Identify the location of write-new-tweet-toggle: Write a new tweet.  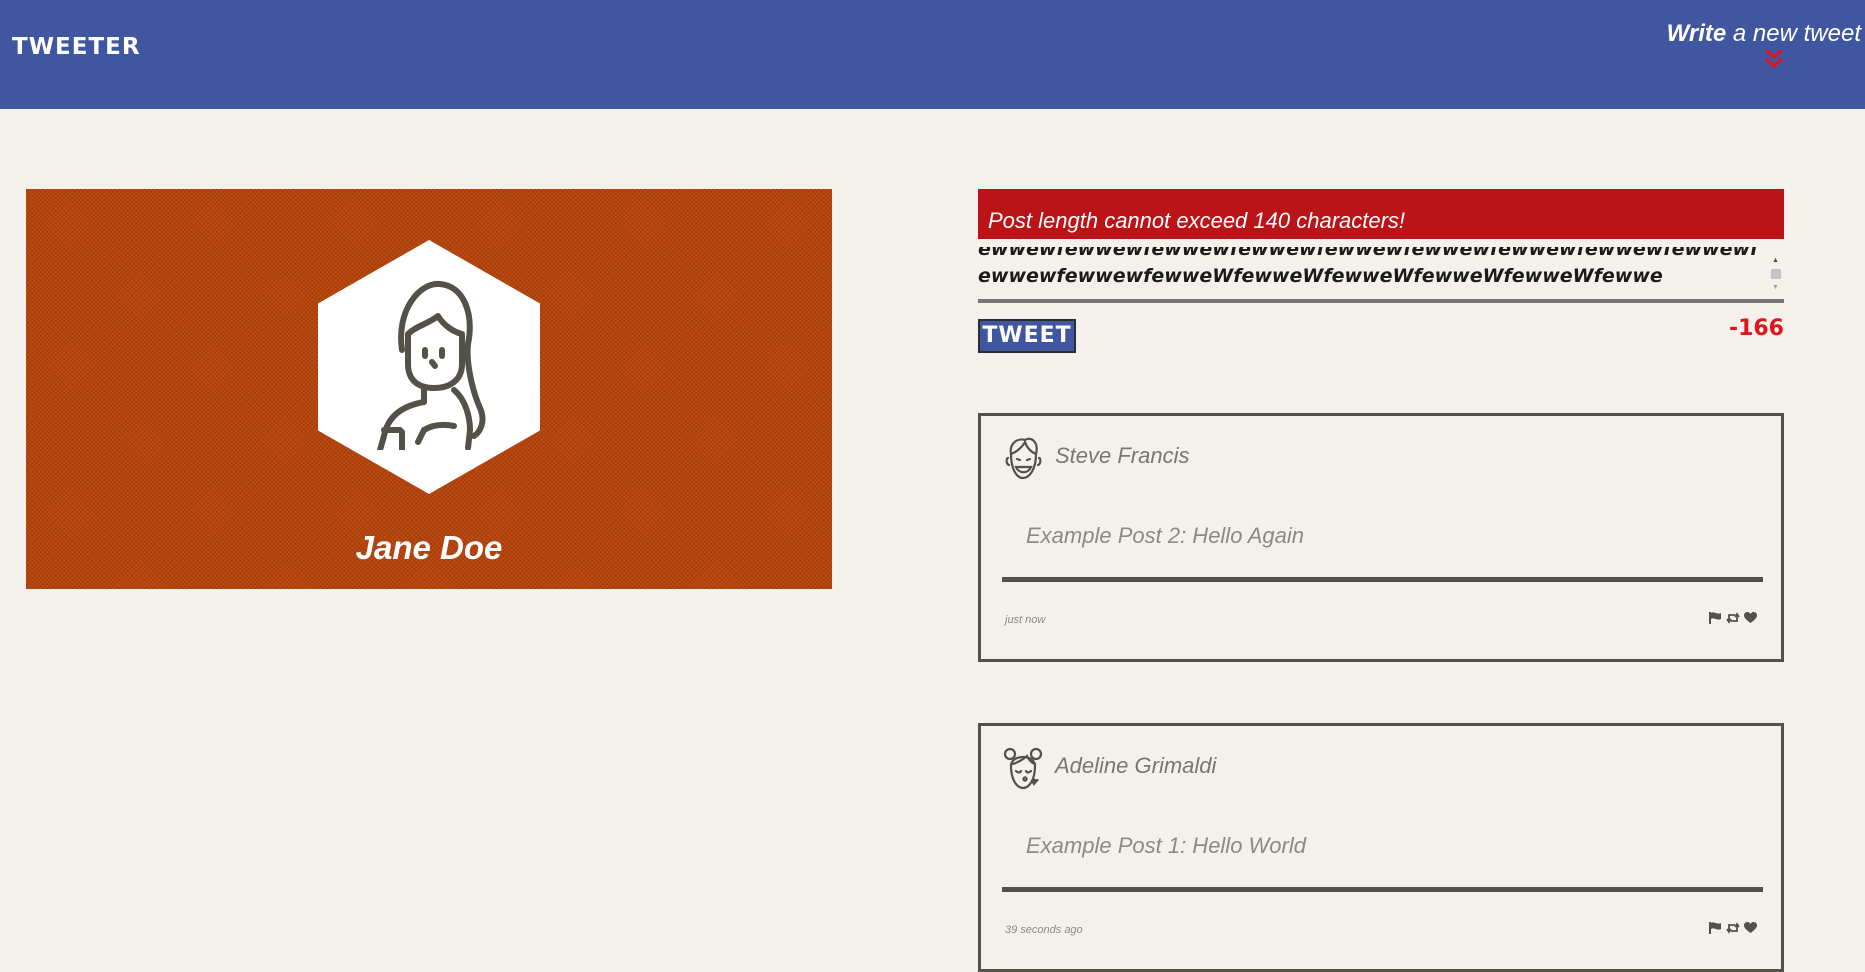
(1764, 34).